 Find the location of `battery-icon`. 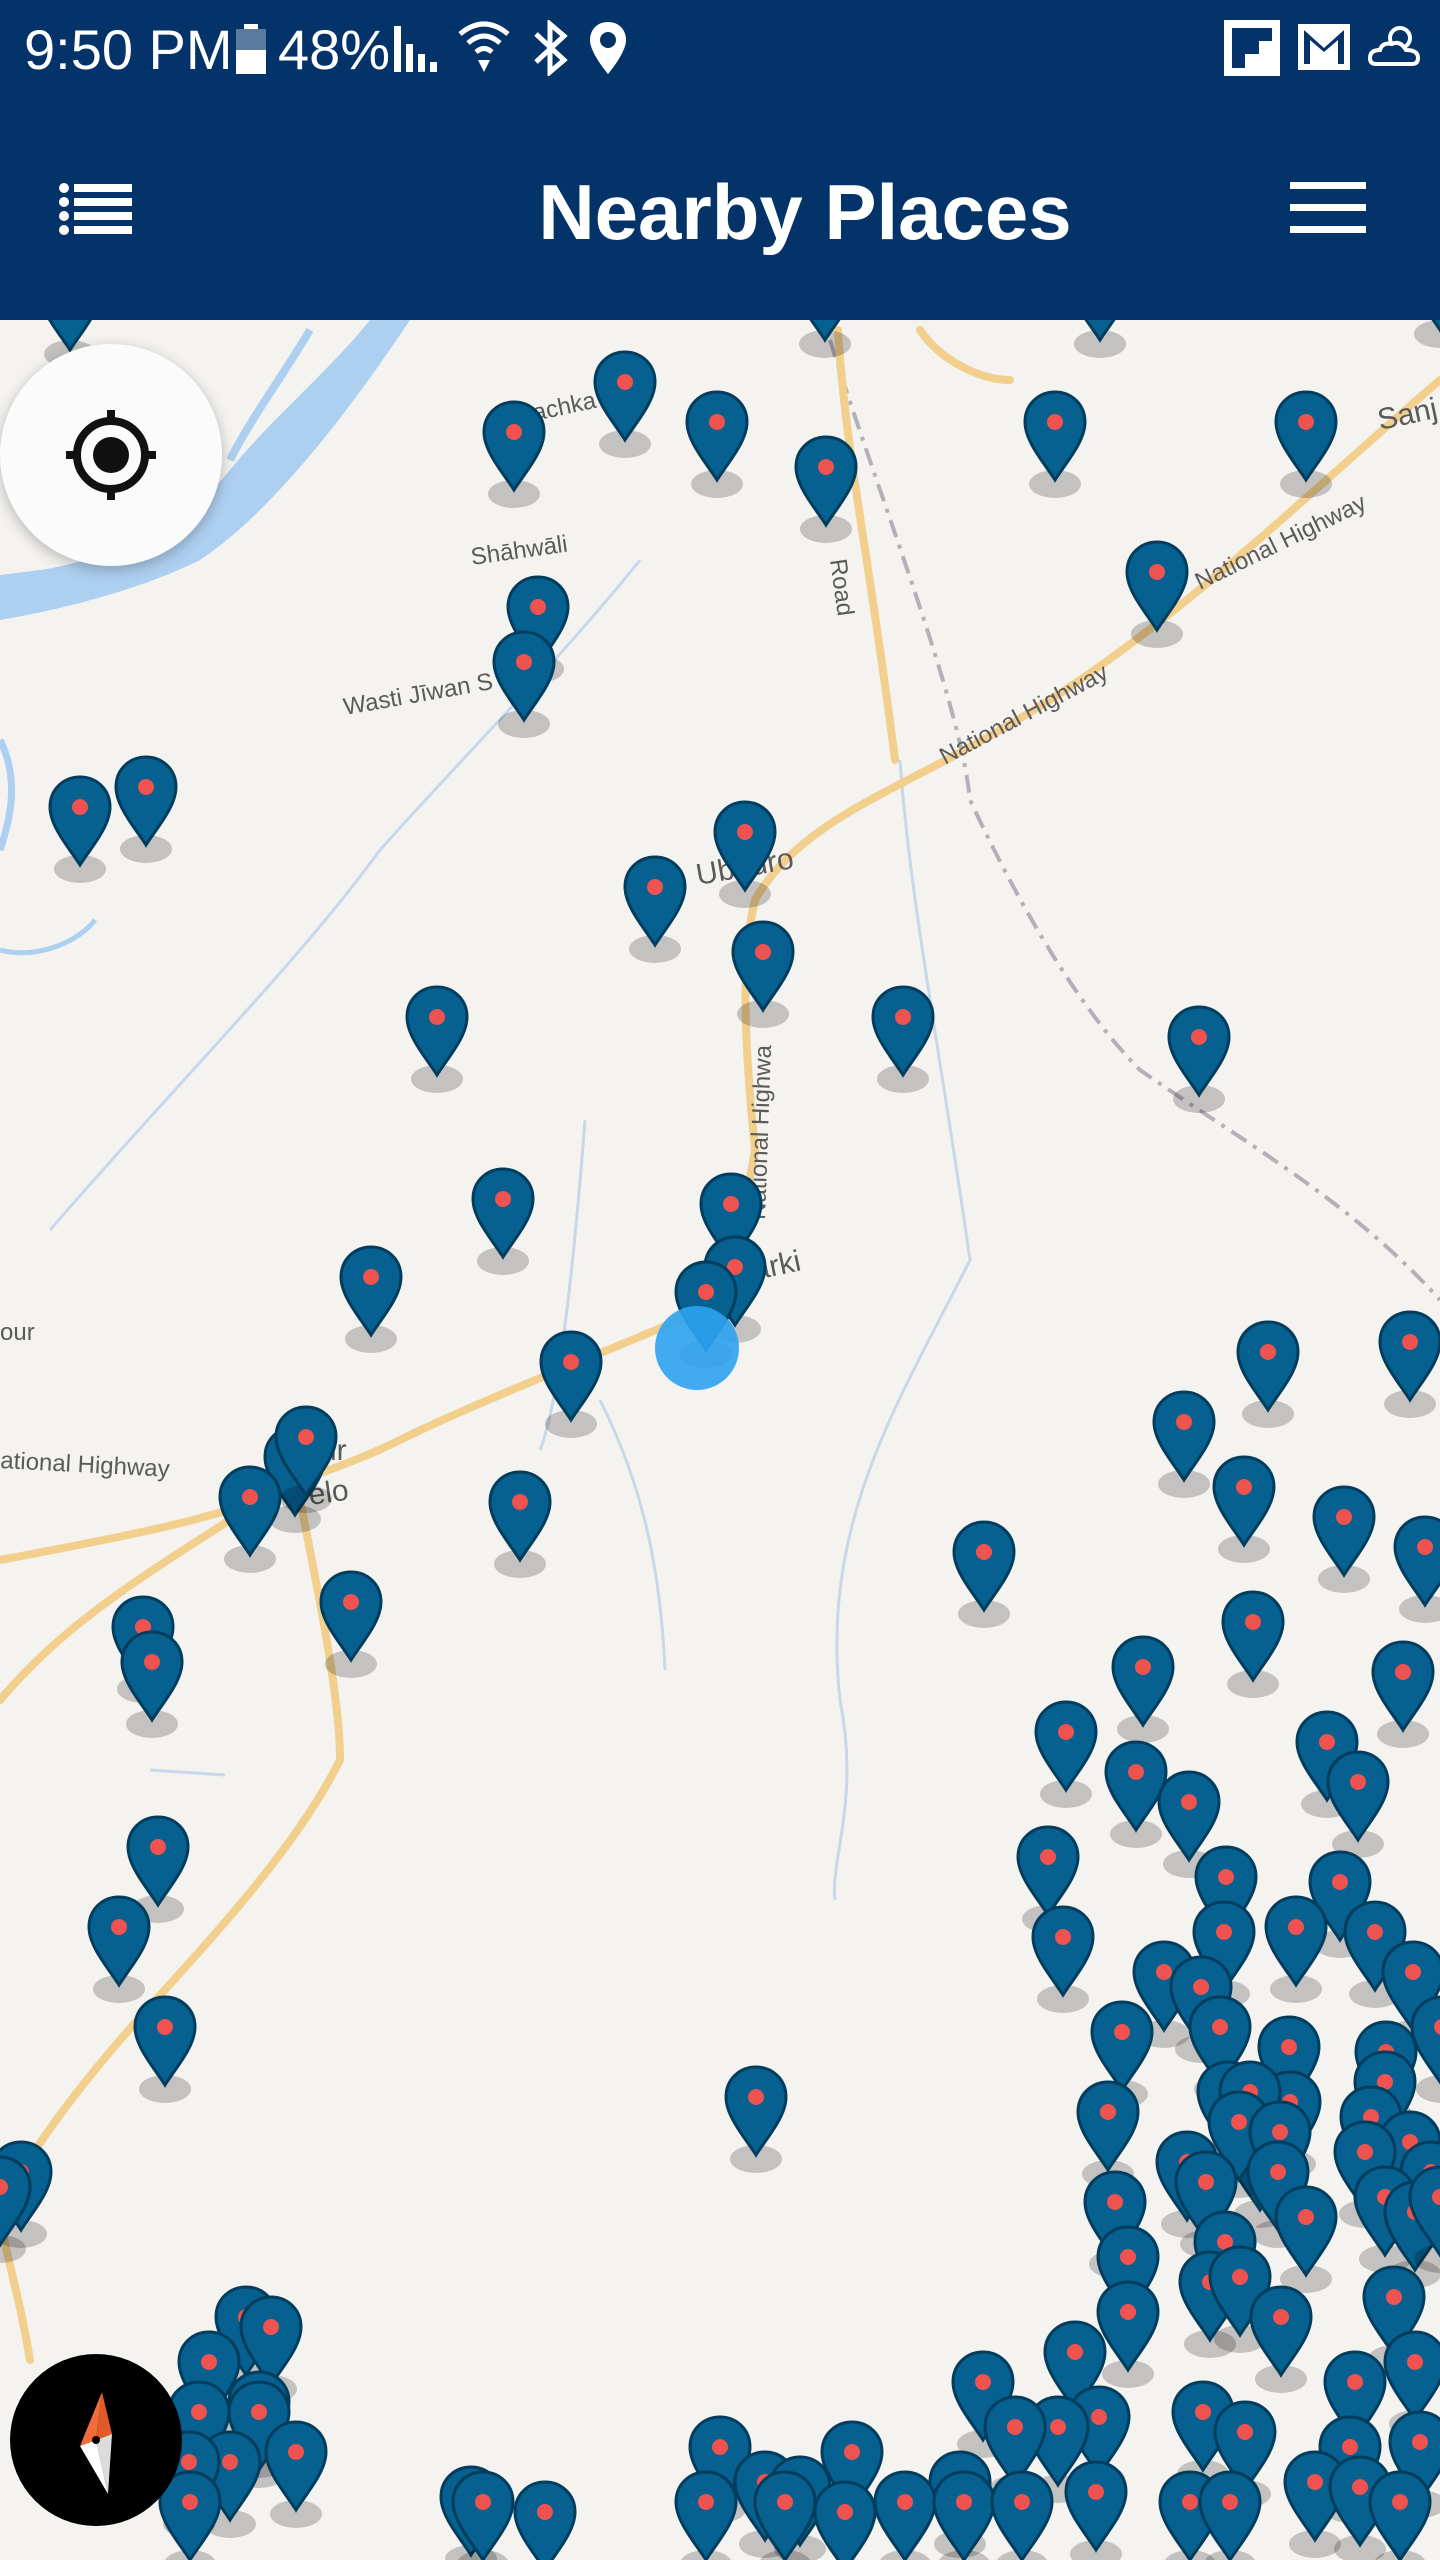

battery-icon is located at coordinates (251, 51).